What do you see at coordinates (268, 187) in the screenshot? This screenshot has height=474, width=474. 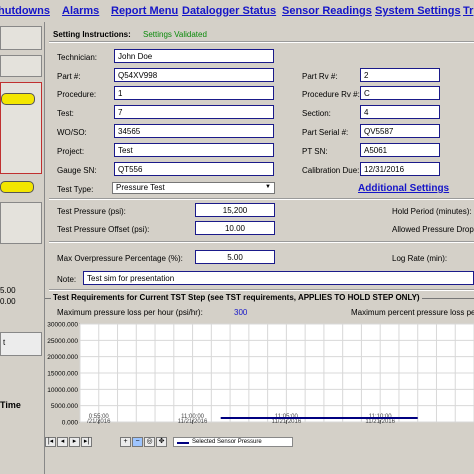 I see `dropdown-arrow-icon: ▼` at bounding box center [268, 187].